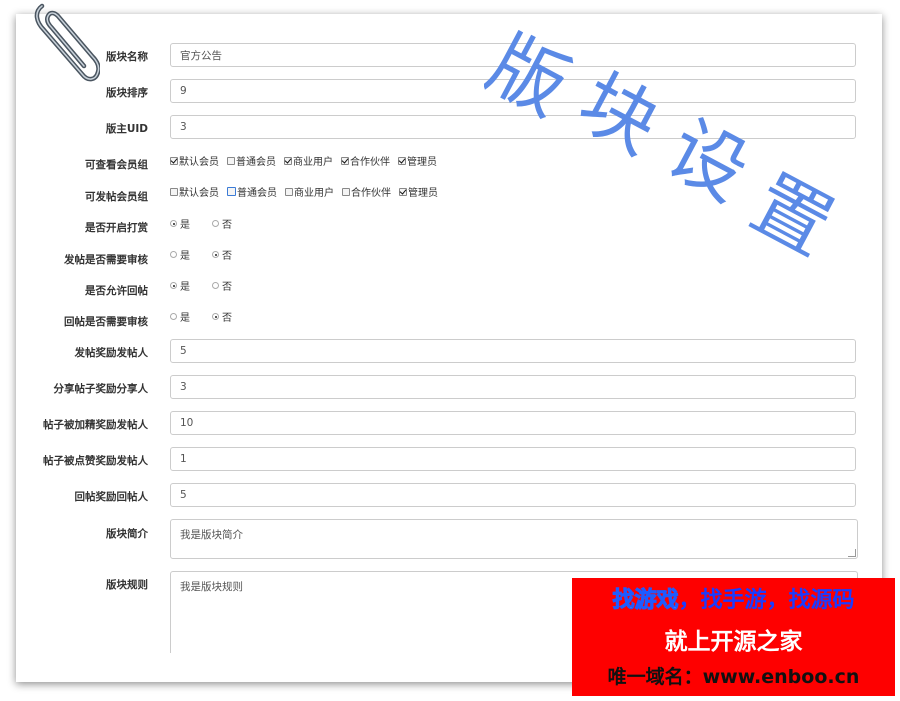 The height and width of the screenshot is (701, 900). I want to click on share-reward-input, so click(513, 387).